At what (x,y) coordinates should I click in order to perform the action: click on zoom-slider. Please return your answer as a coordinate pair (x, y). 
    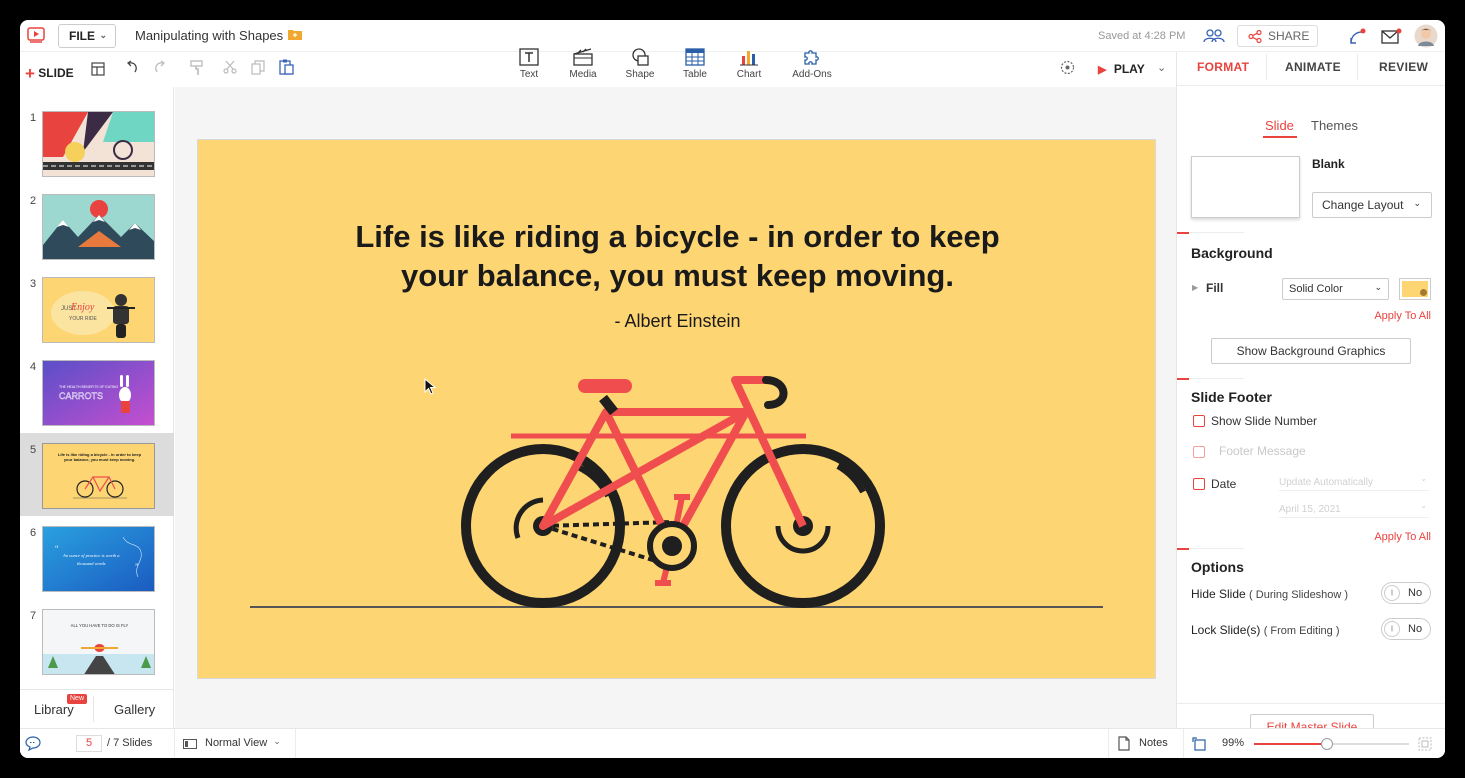
    Looking at the image, I should click on (1331, 744).